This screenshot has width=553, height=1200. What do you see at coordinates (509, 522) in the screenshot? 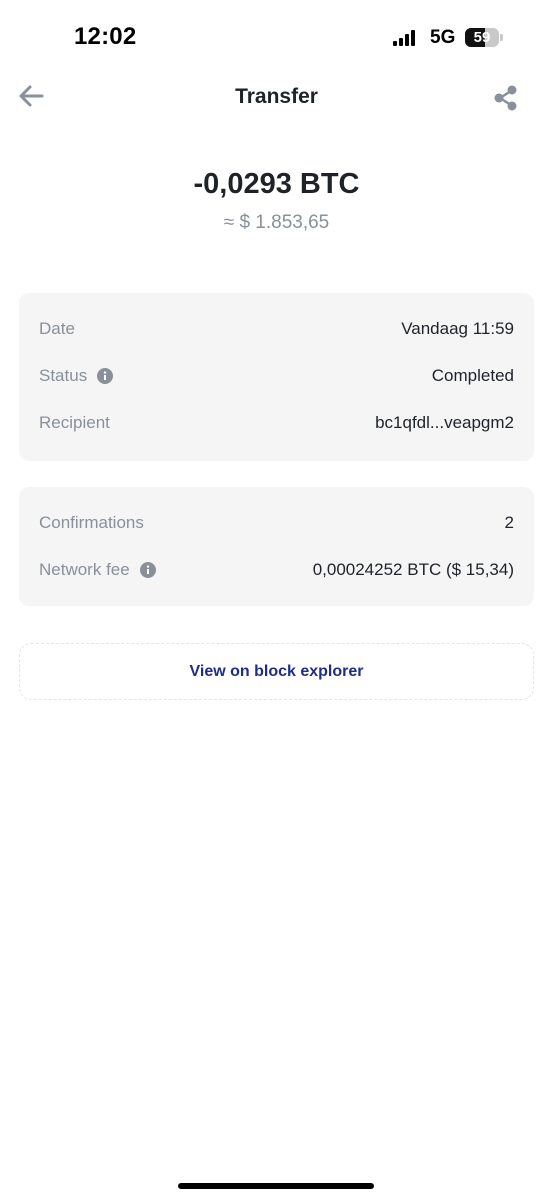
I see `confirmations-value: 2` at bounding box center [509, 522].